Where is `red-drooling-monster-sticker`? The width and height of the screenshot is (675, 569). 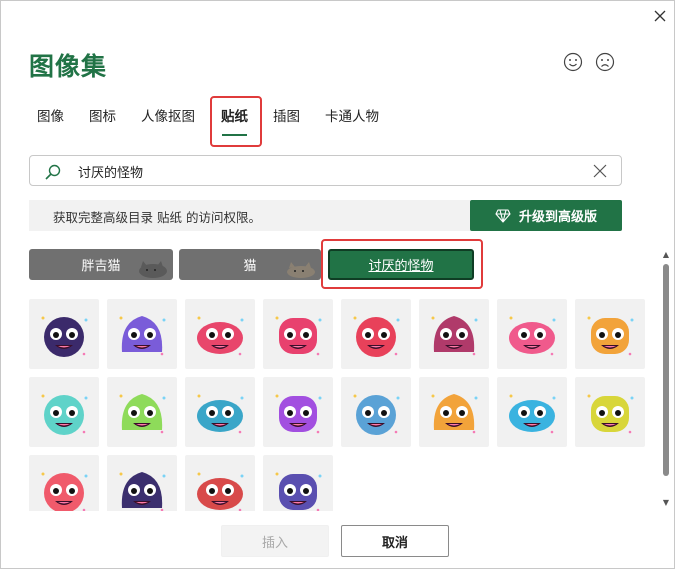 red-drooling-monster-sticker is located at coordinates (220, 491).